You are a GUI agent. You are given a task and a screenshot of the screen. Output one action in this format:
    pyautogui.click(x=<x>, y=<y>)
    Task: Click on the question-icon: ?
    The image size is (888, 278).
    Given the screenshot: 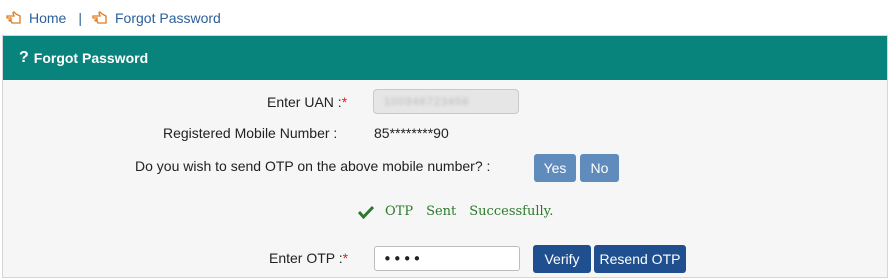 What is the action you would take?
    pyautogui.click(x=24, y=57)
    